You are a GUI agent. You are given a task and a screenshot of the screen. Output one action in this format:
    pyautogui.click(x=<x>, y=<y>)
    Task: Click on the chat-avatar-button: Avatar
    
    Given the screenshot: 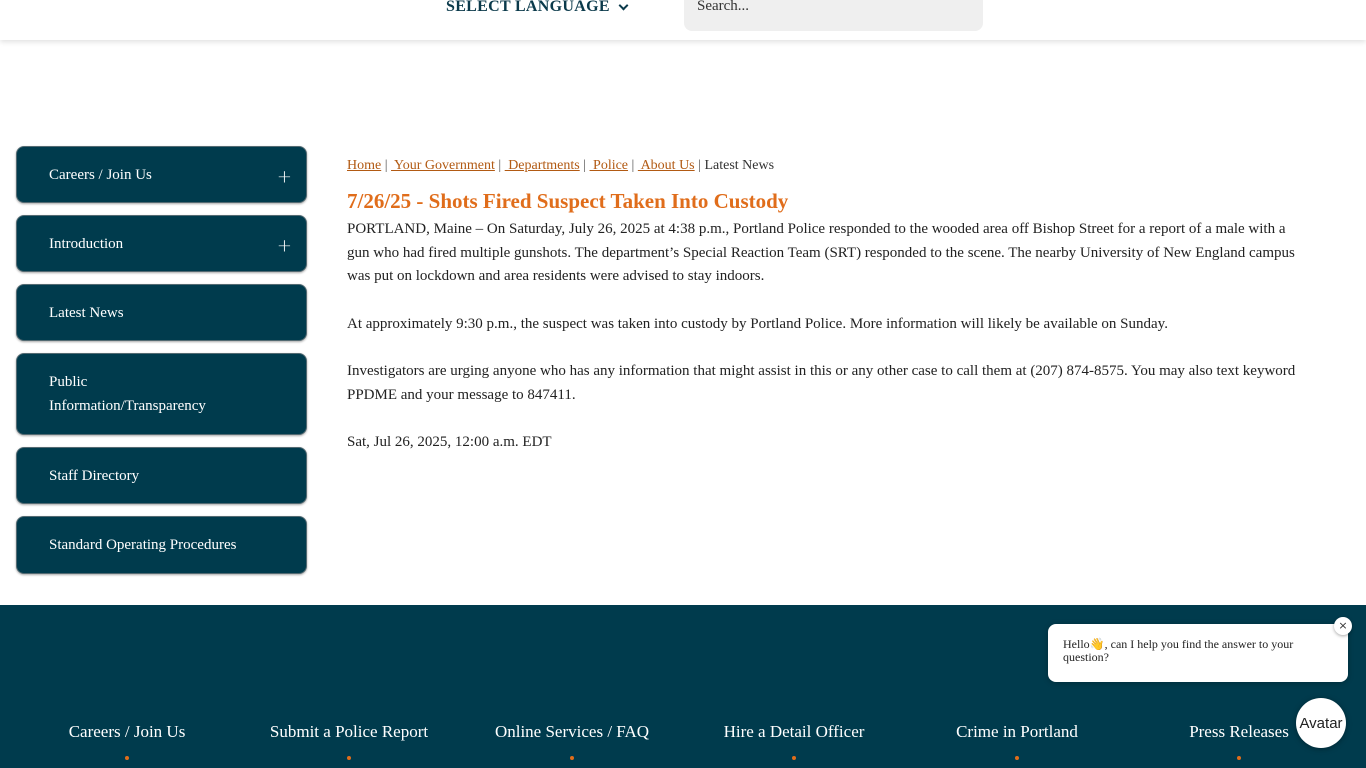 What is the action you would take?
    pyautogui.click(x=1321, y=723)
    